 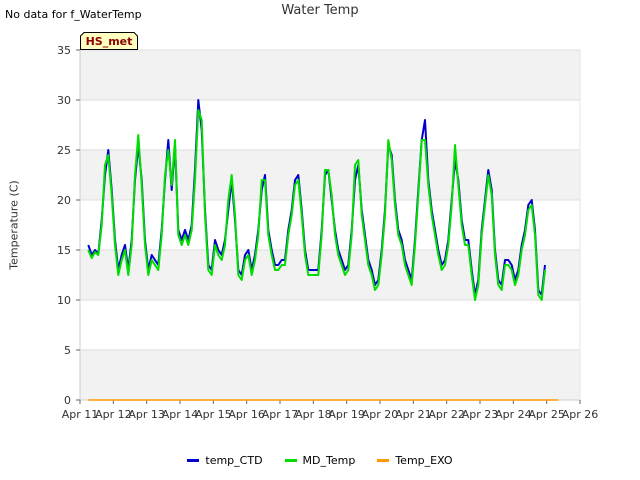 What do you see at coordinates (580, 414) in the screenshot?
I see `x-tick-label: Apr 26` at bounding box center [580, 414].